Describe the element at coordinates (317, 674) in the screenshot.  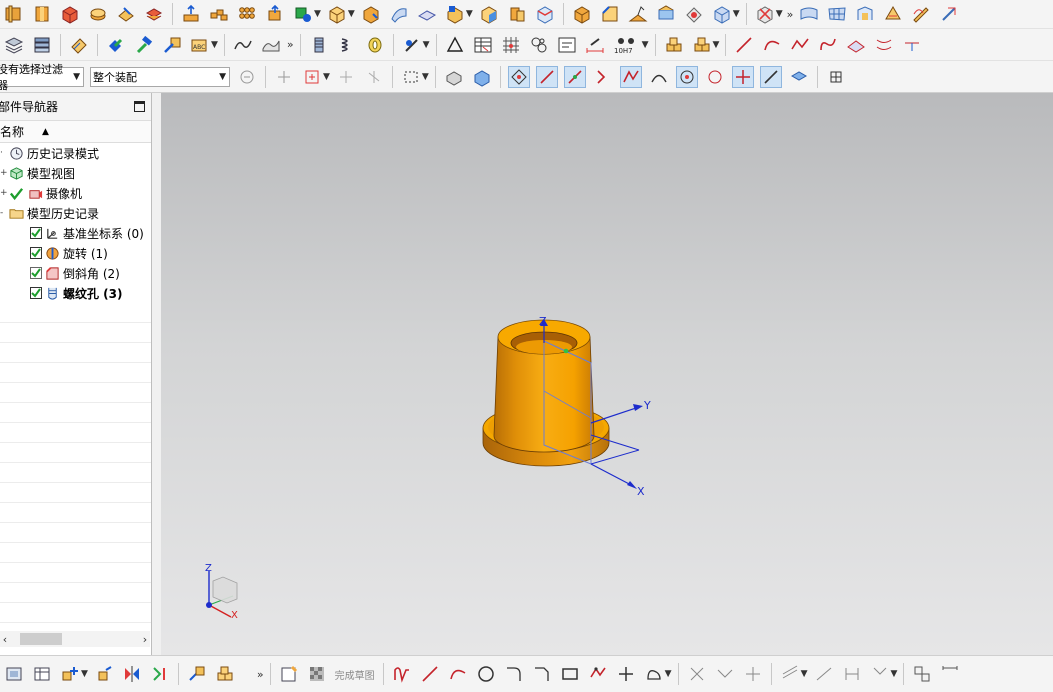
I see `finish-sketch-flag-icon` at that location.